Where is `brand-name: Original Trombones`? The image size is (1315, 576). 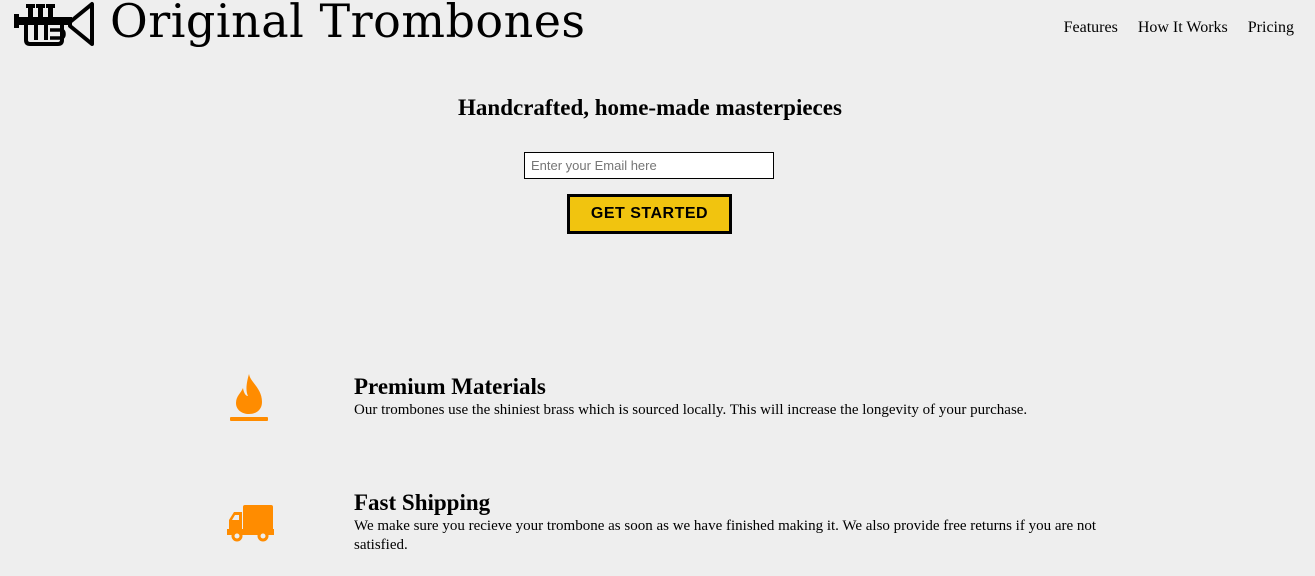 brand-name: Original Trombones is located at coordinates (348, 24).